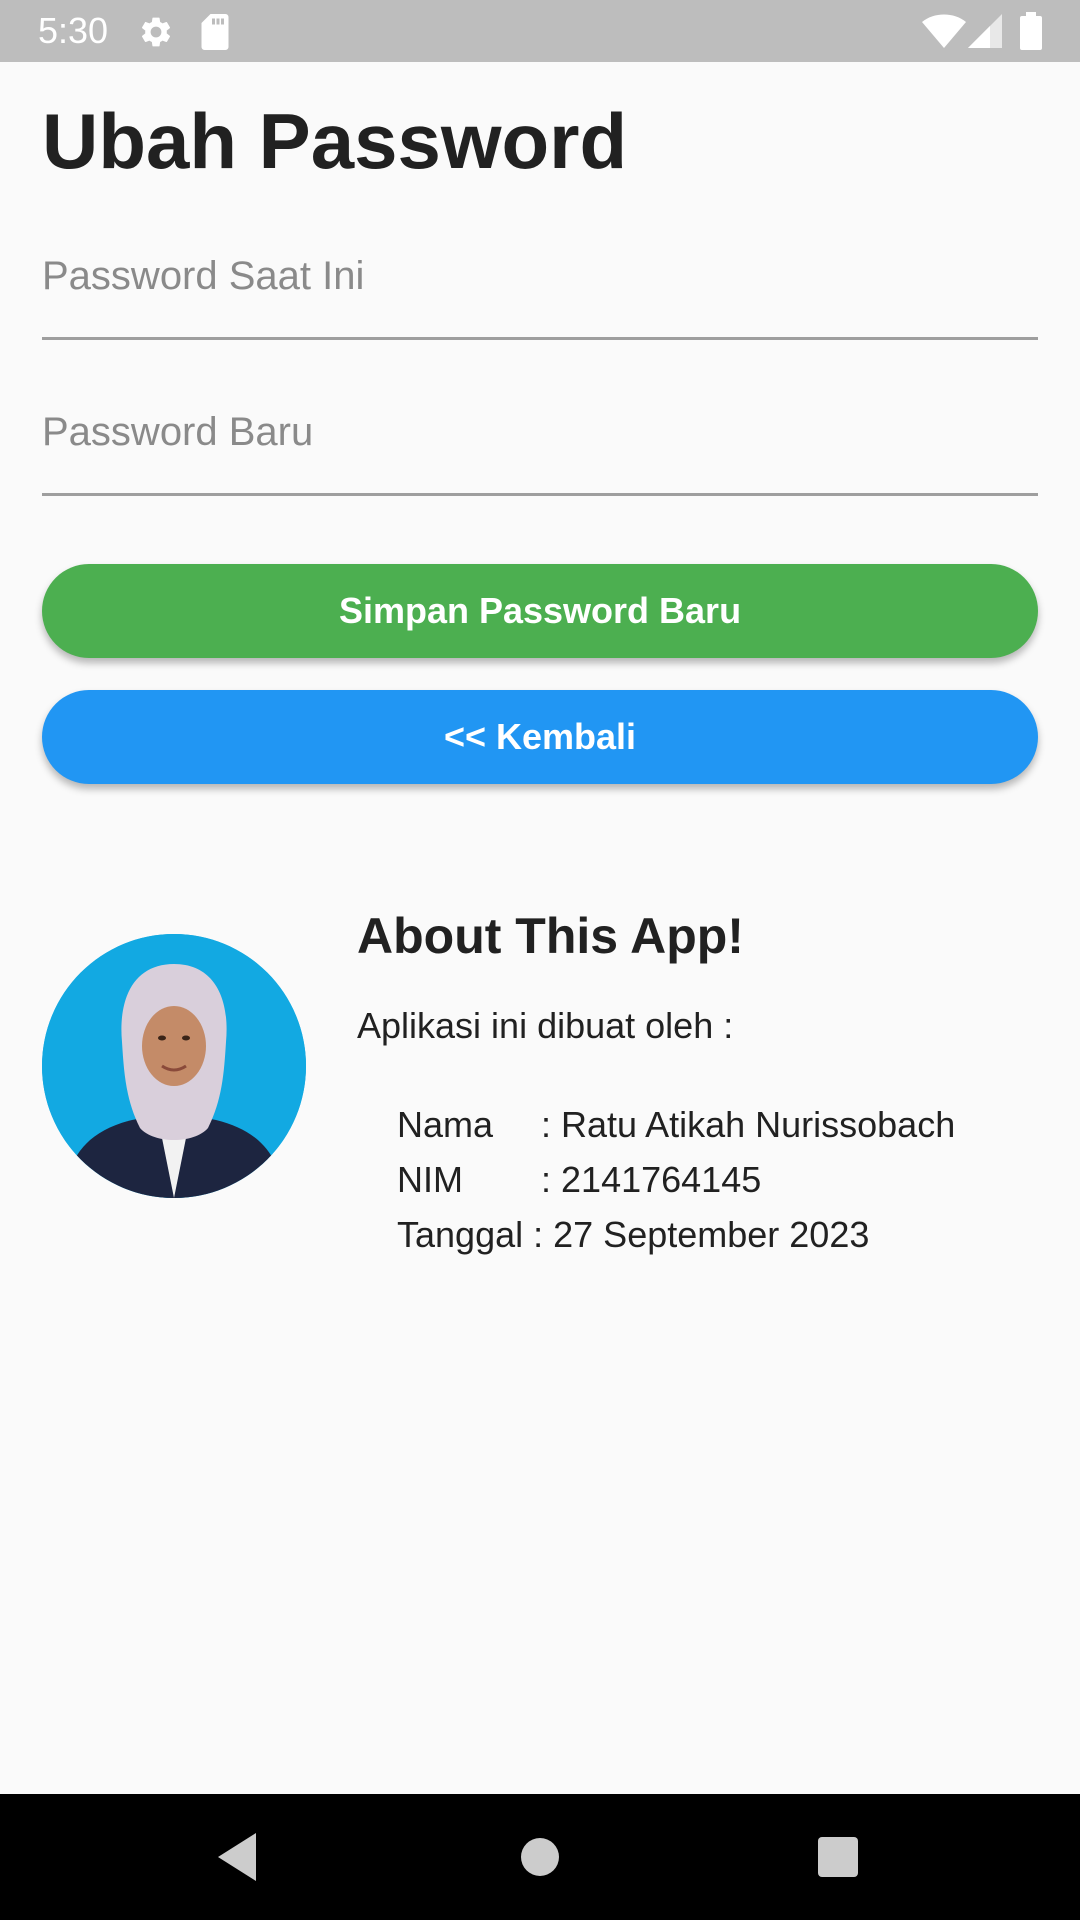  Describe the element at coordinates (944, 31) in the screenshot. I see `wifi-icon` at that location.